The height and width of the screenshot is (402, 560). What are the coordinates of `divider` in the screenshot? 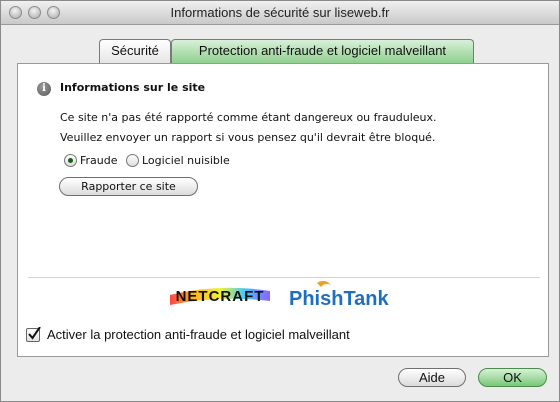 It's located at (284, 277).